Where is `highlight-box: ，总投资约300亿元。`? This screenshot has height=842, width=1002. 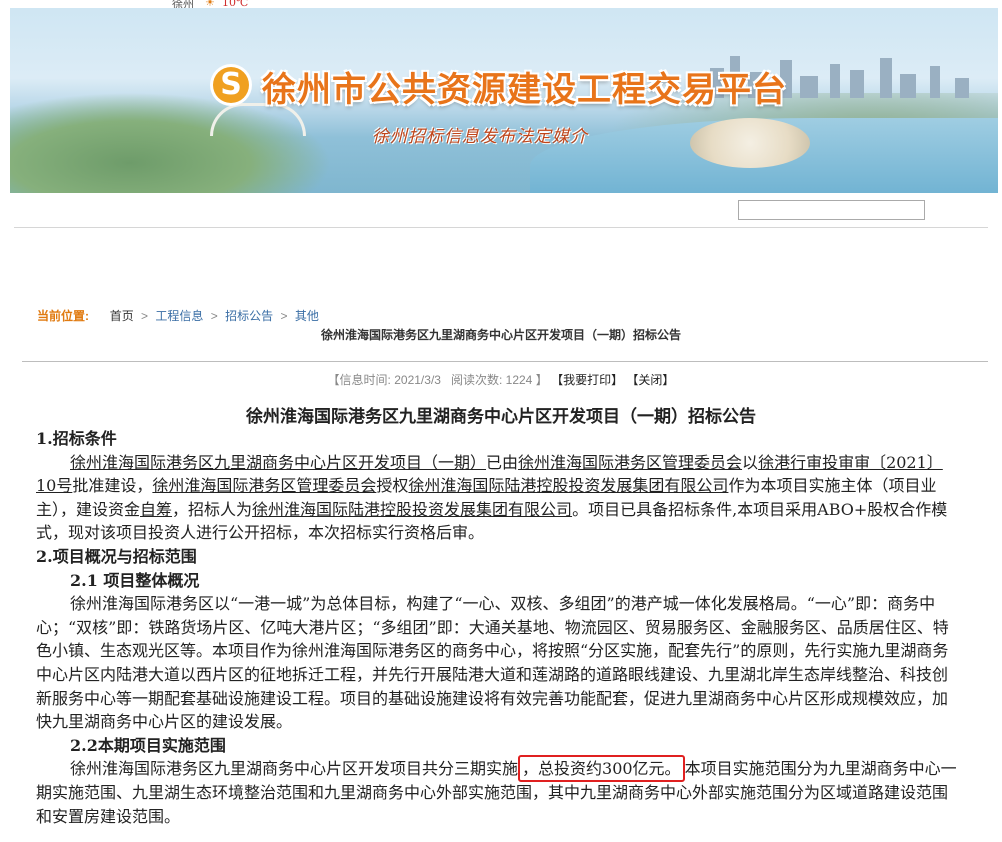 highlight-box: ，总投资约300亿元。 is located at coordinates (601, 769).